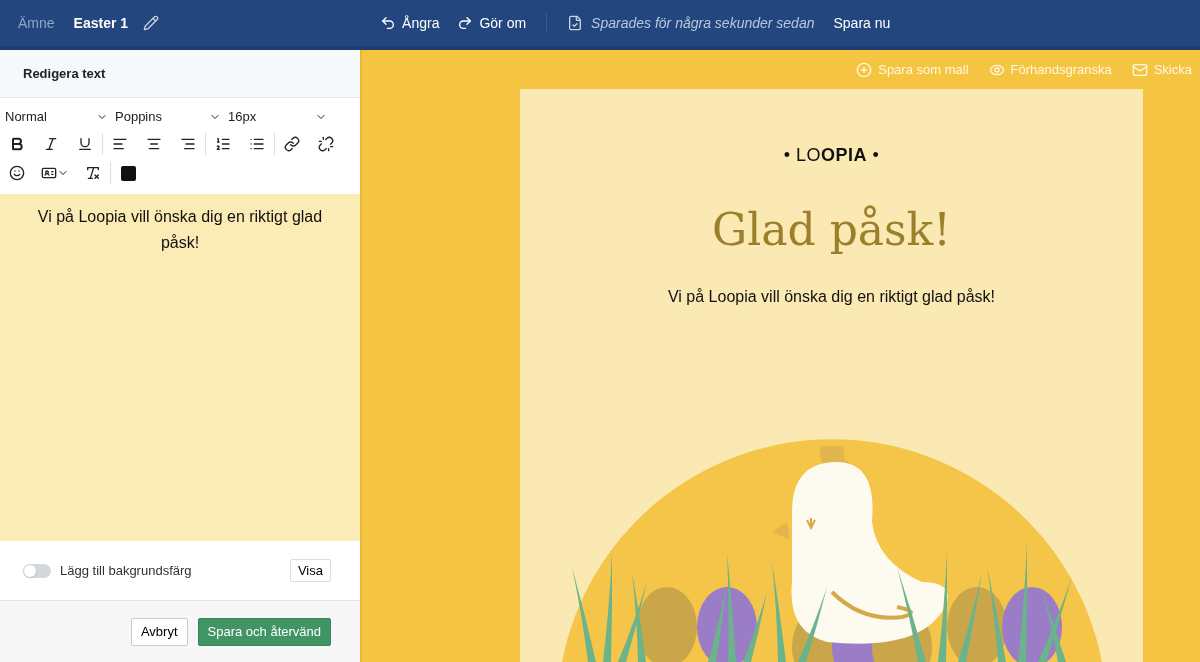 This screenshot has height=662, width=1200. What do you see at coordinates (64, 73) in the screenshot?
I see `panel-title: Redigera text` at bounding box center [64, 73].